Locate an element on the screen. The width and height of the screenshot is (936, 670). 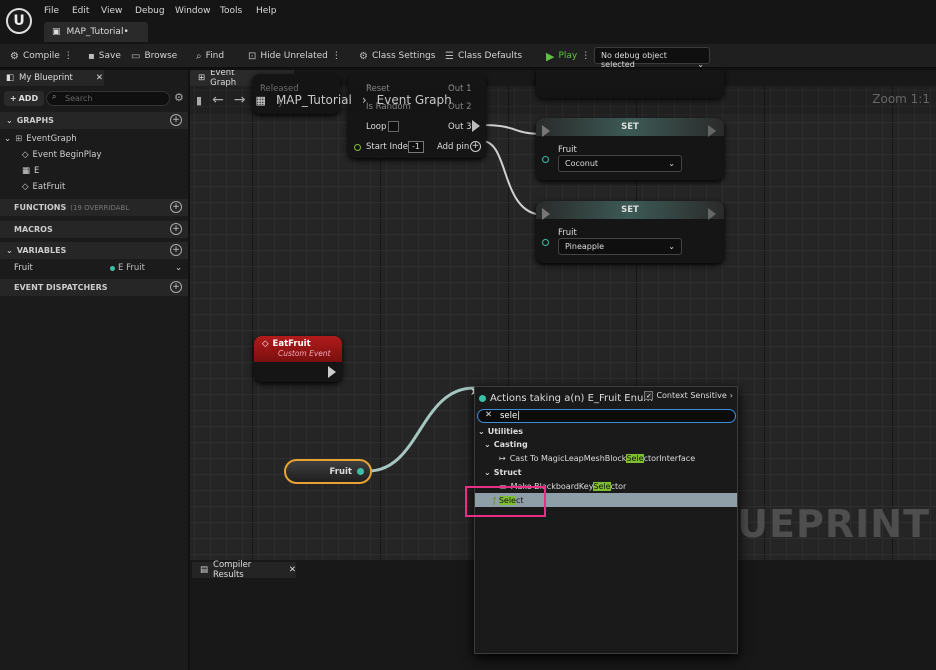
add-button: + ADD is located at coordinates (24, 98).